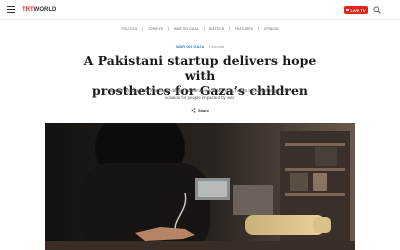 This screenshot has width=400, height=250. What do you see at coordinates (271, 29) in the screenshot?
I see `nav-item-opinion: OPINION` at bounding box center [271, 29].